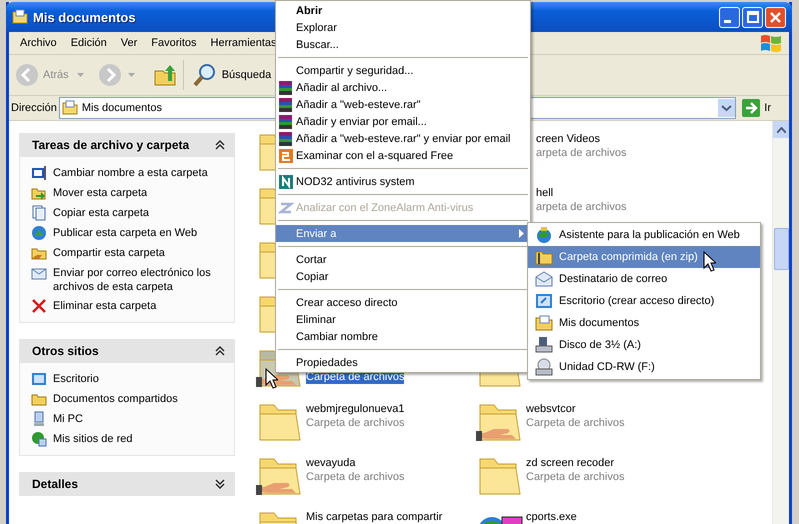  I want to click on window-title: Mis documentos, so click(84, 17).